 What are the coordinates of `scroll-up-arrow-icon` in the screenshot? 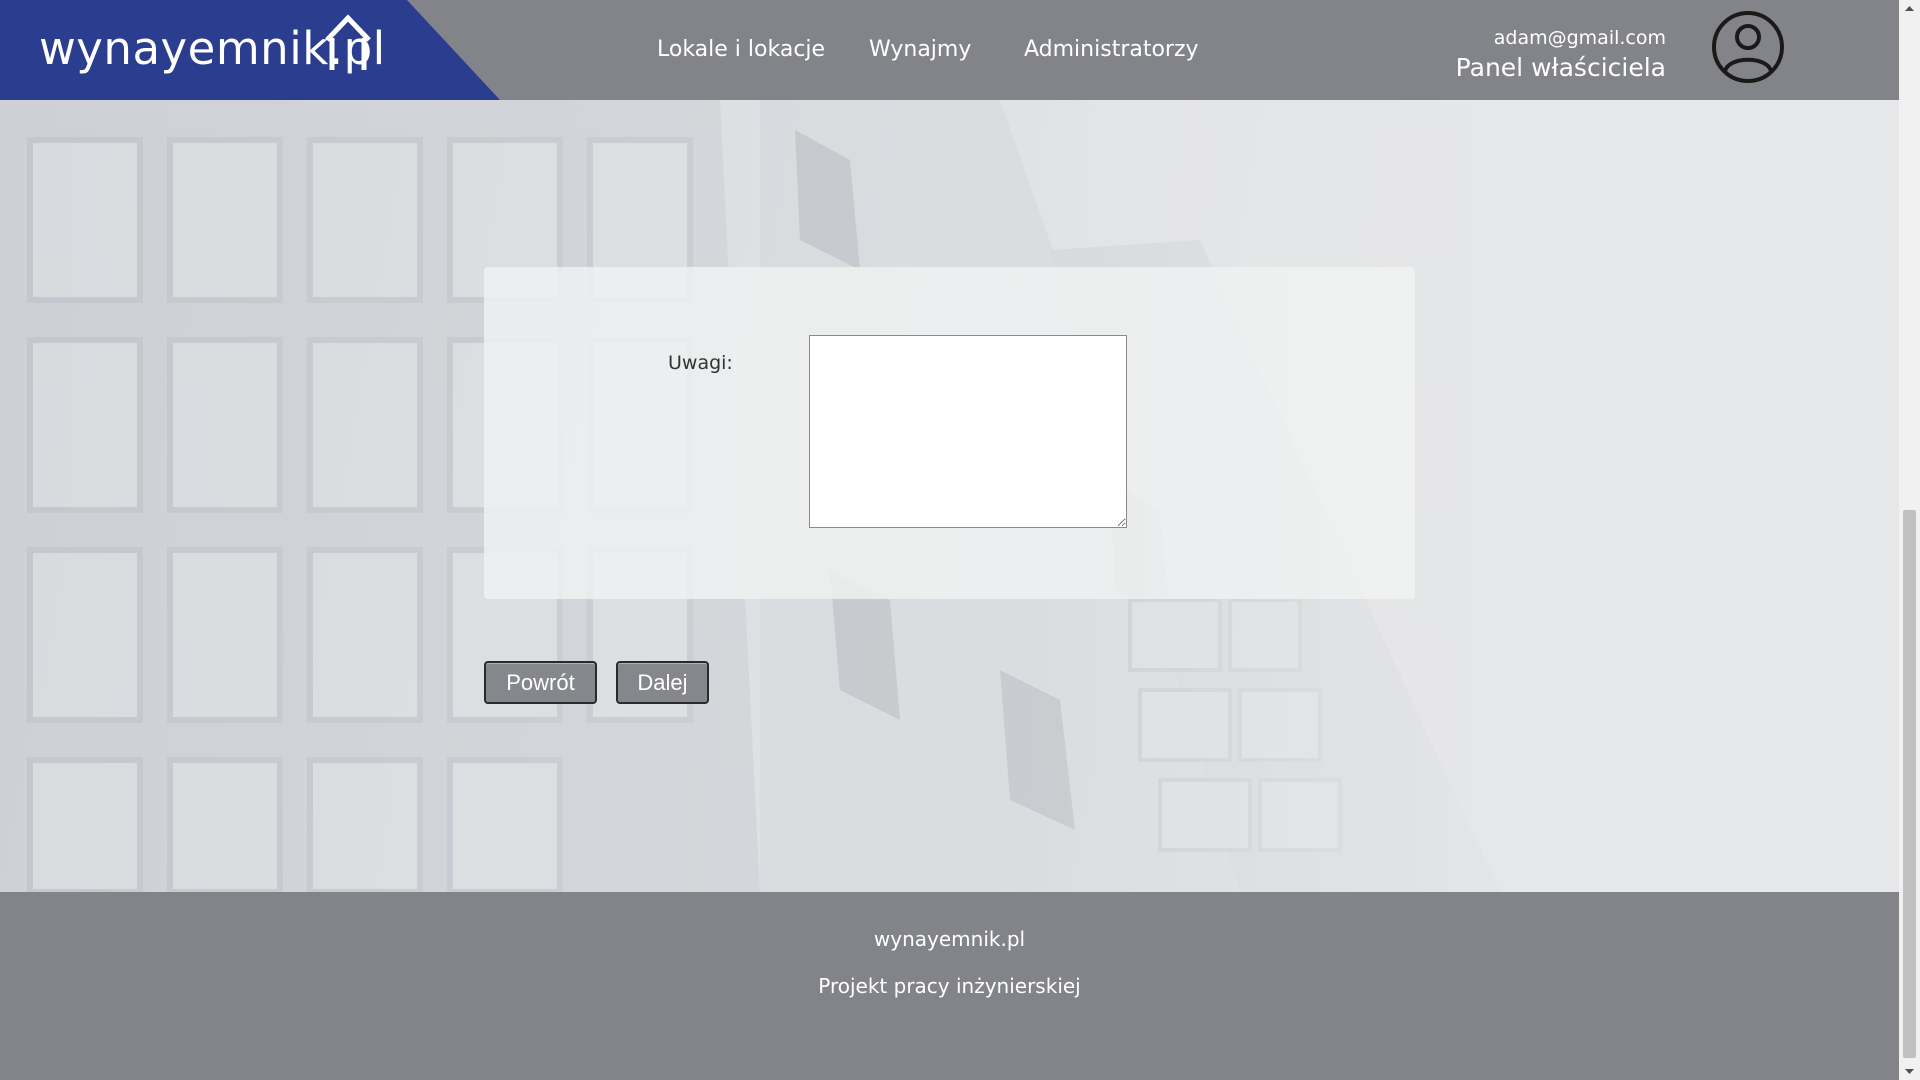 It's located at (1909, 8).